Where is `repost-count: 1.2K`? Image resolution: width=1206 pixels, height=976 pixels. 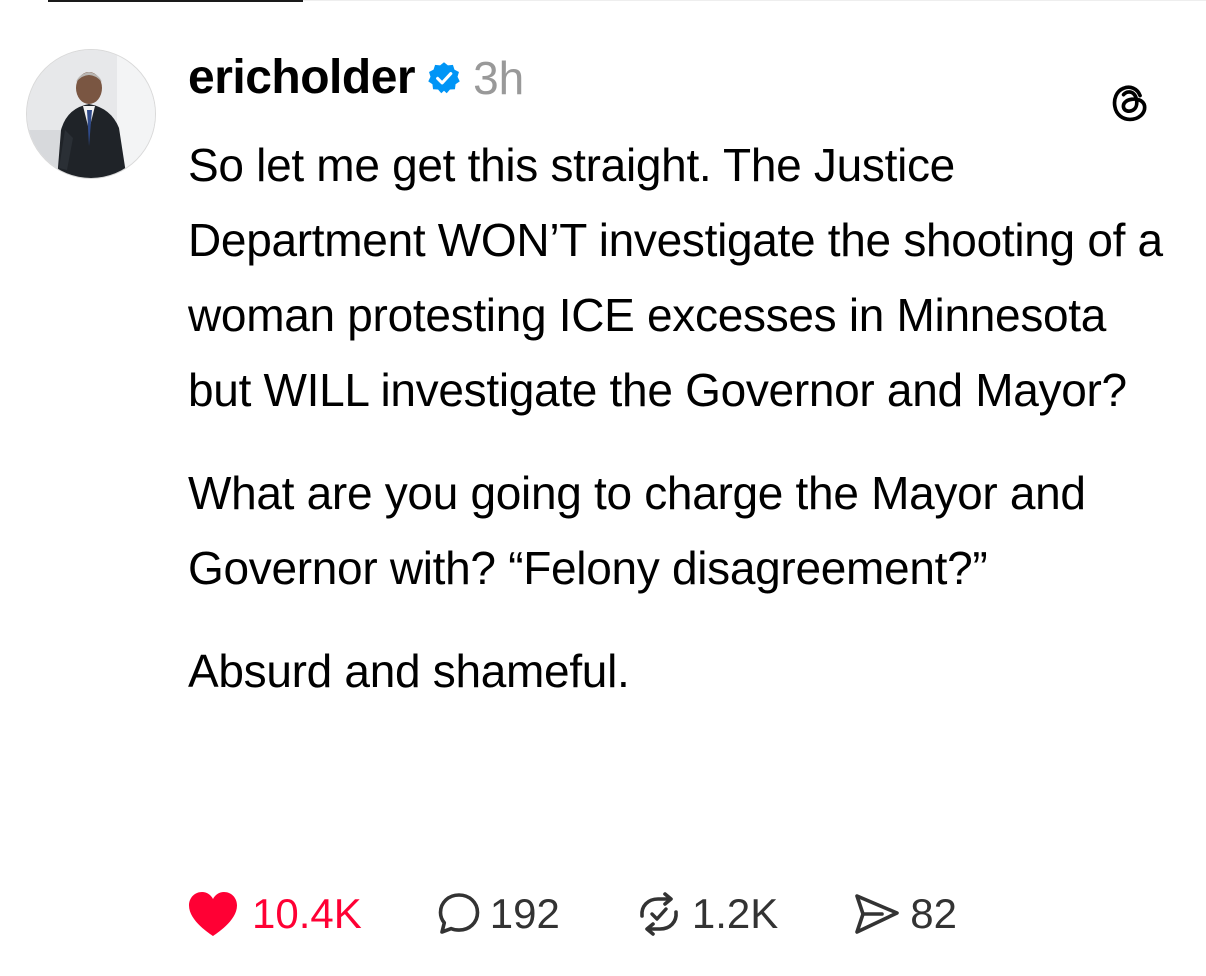
repost-count: 1.2K is located at coordinates (735, 913).